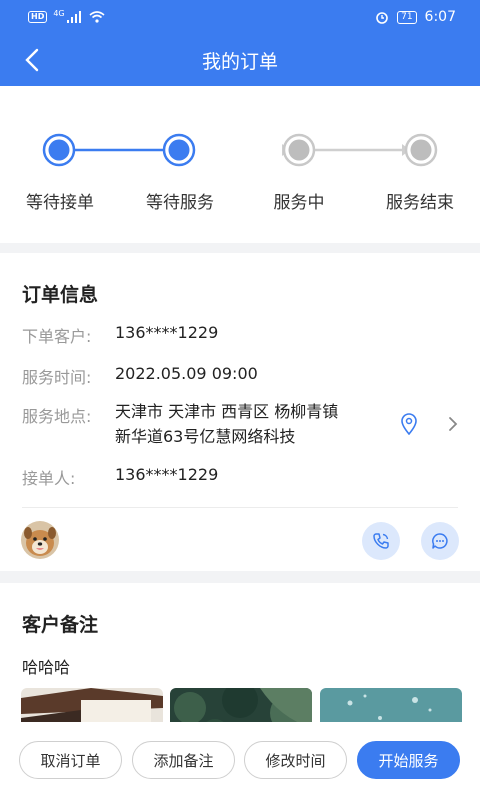 The height and width of the screenshot is (800, 480). Describe the element at coordinates (60, 295) in the screenshot. I see `order-info-title: 订单信息` at that location.